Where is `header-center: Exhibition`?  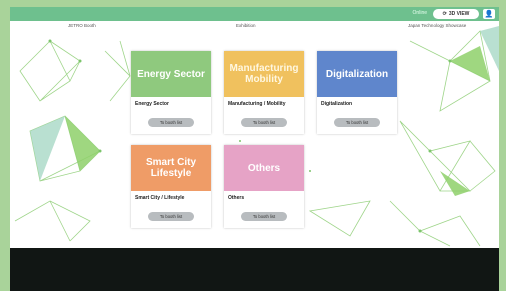
header-center: Exhibition is located at coordinates (246, 25).